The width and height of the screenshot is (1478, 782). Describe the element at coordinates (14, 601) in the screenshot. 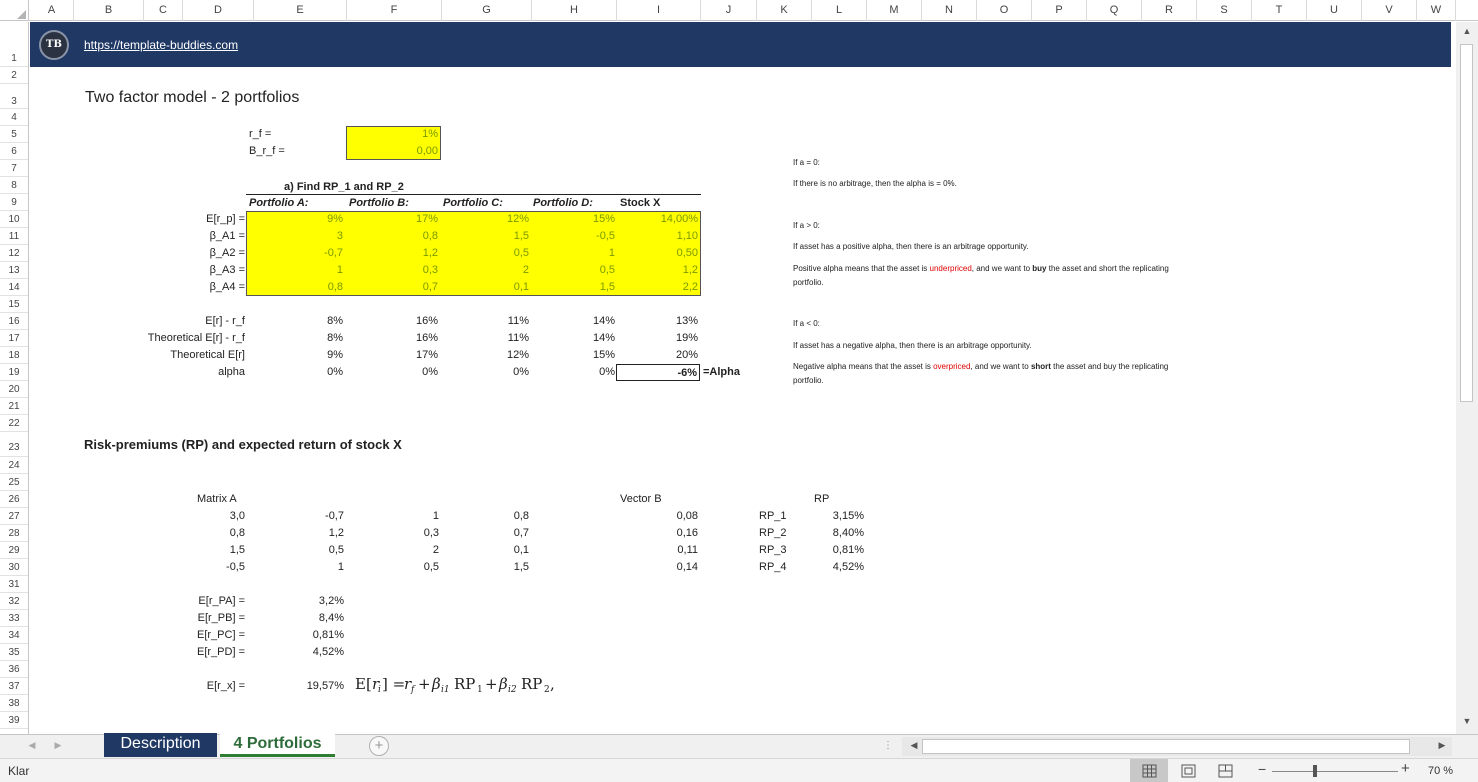

I see `row-header-32: 32` at that location.